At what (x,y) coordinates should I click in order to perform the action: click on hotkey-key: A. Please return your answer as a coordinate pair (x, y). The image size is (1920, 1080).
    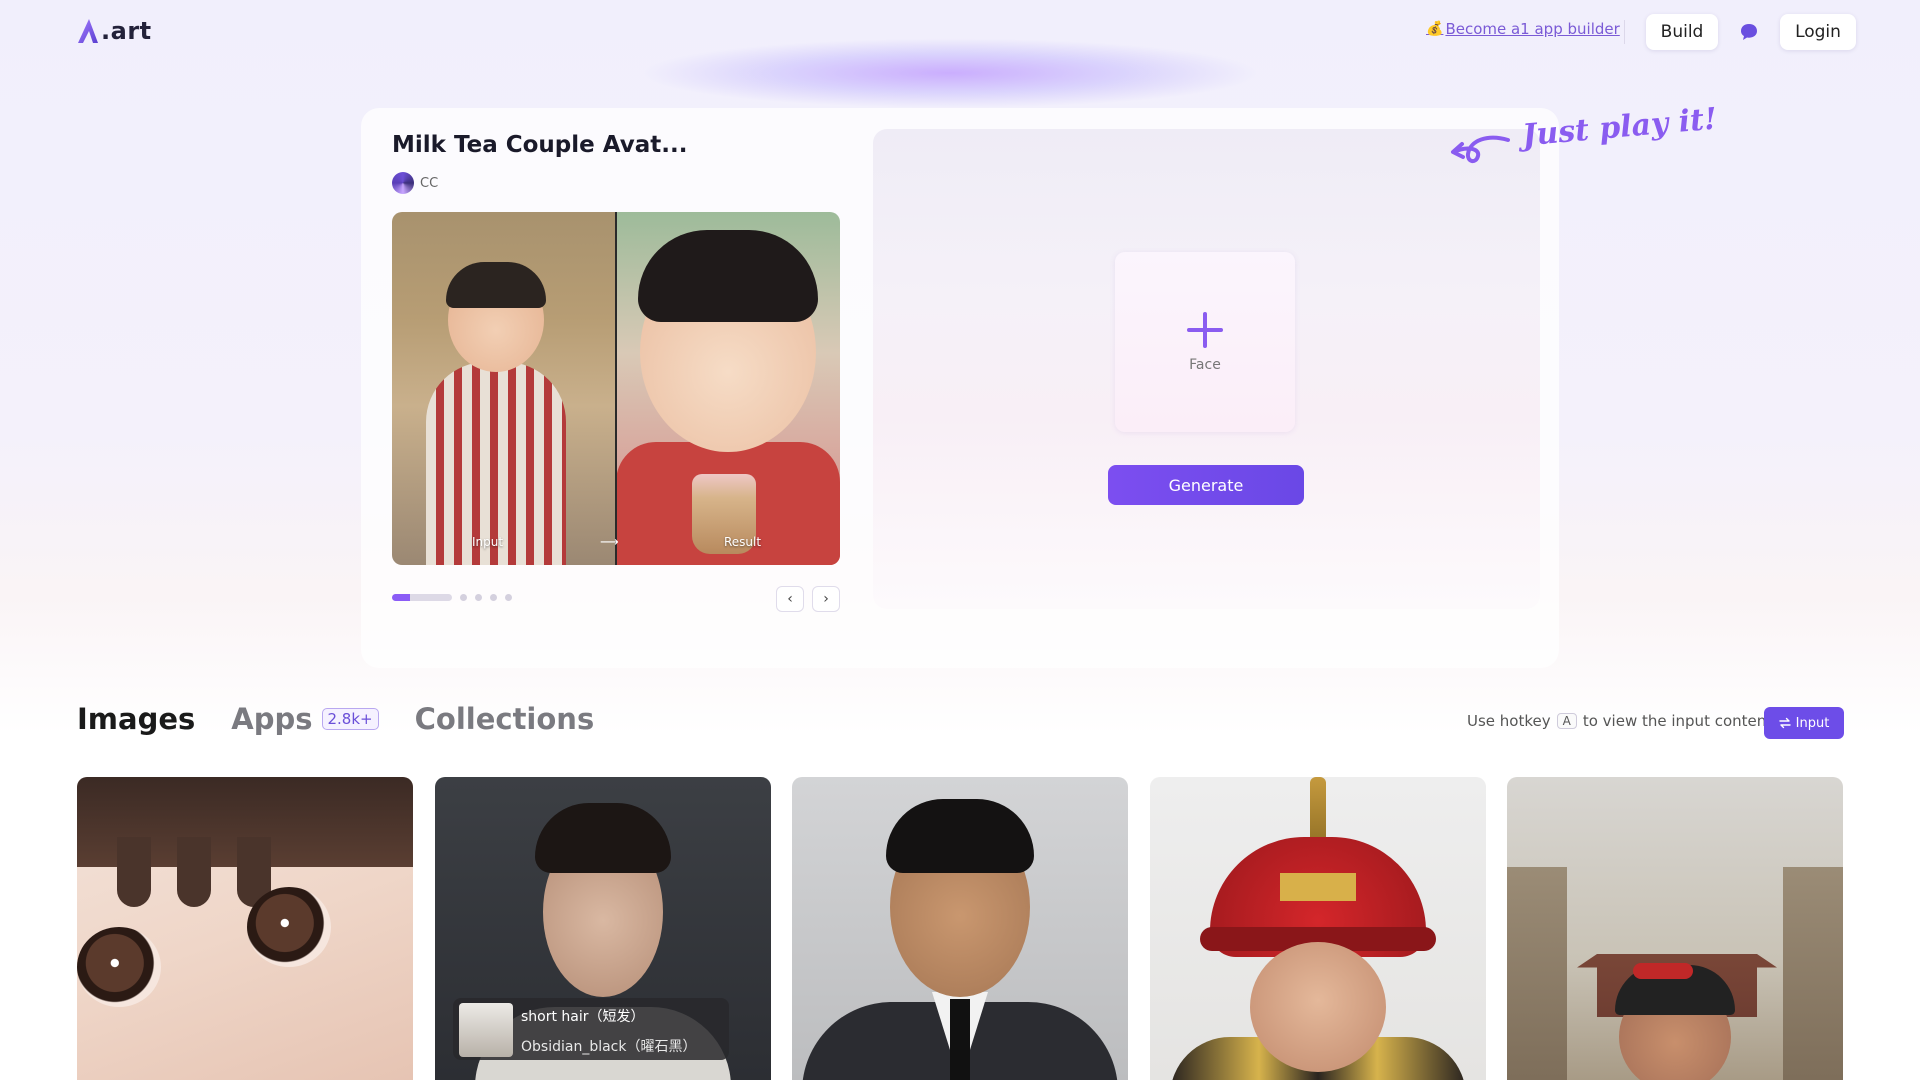
    Looking at the image, I should click on (1566, 721).